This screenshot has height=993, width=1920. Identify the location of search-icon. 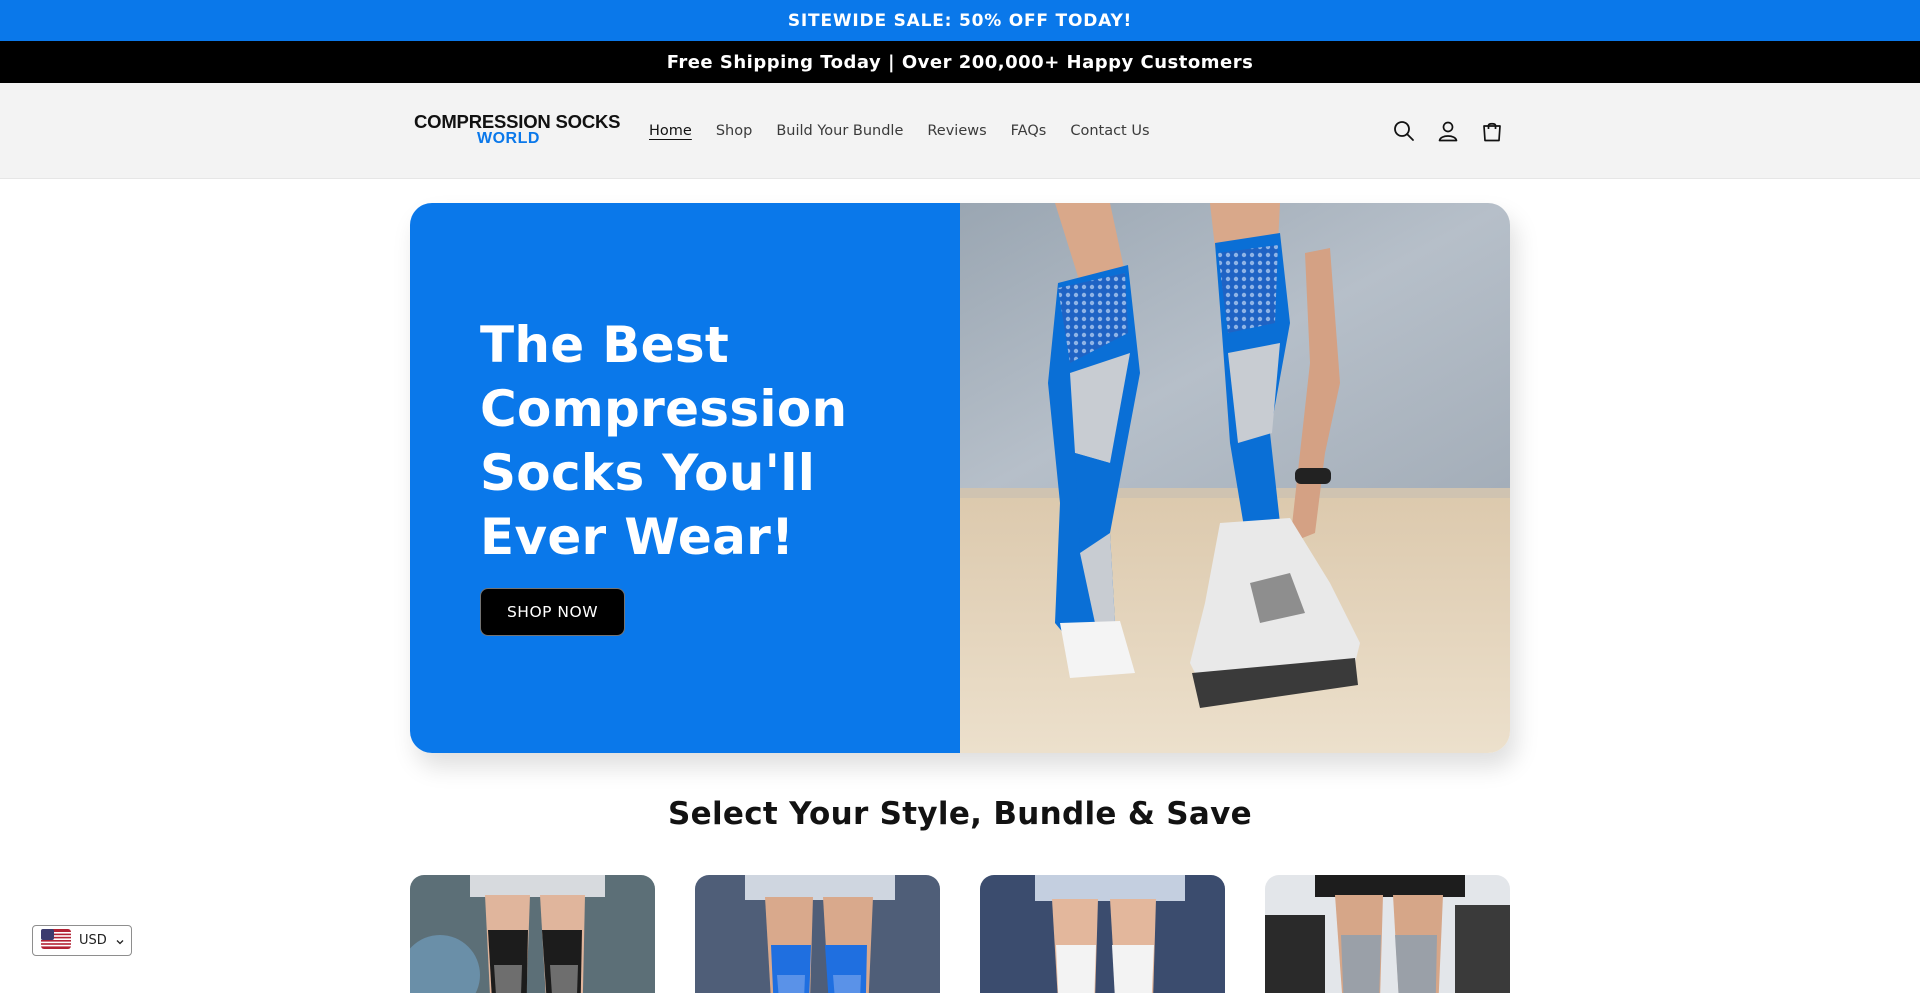
(1404, 131).